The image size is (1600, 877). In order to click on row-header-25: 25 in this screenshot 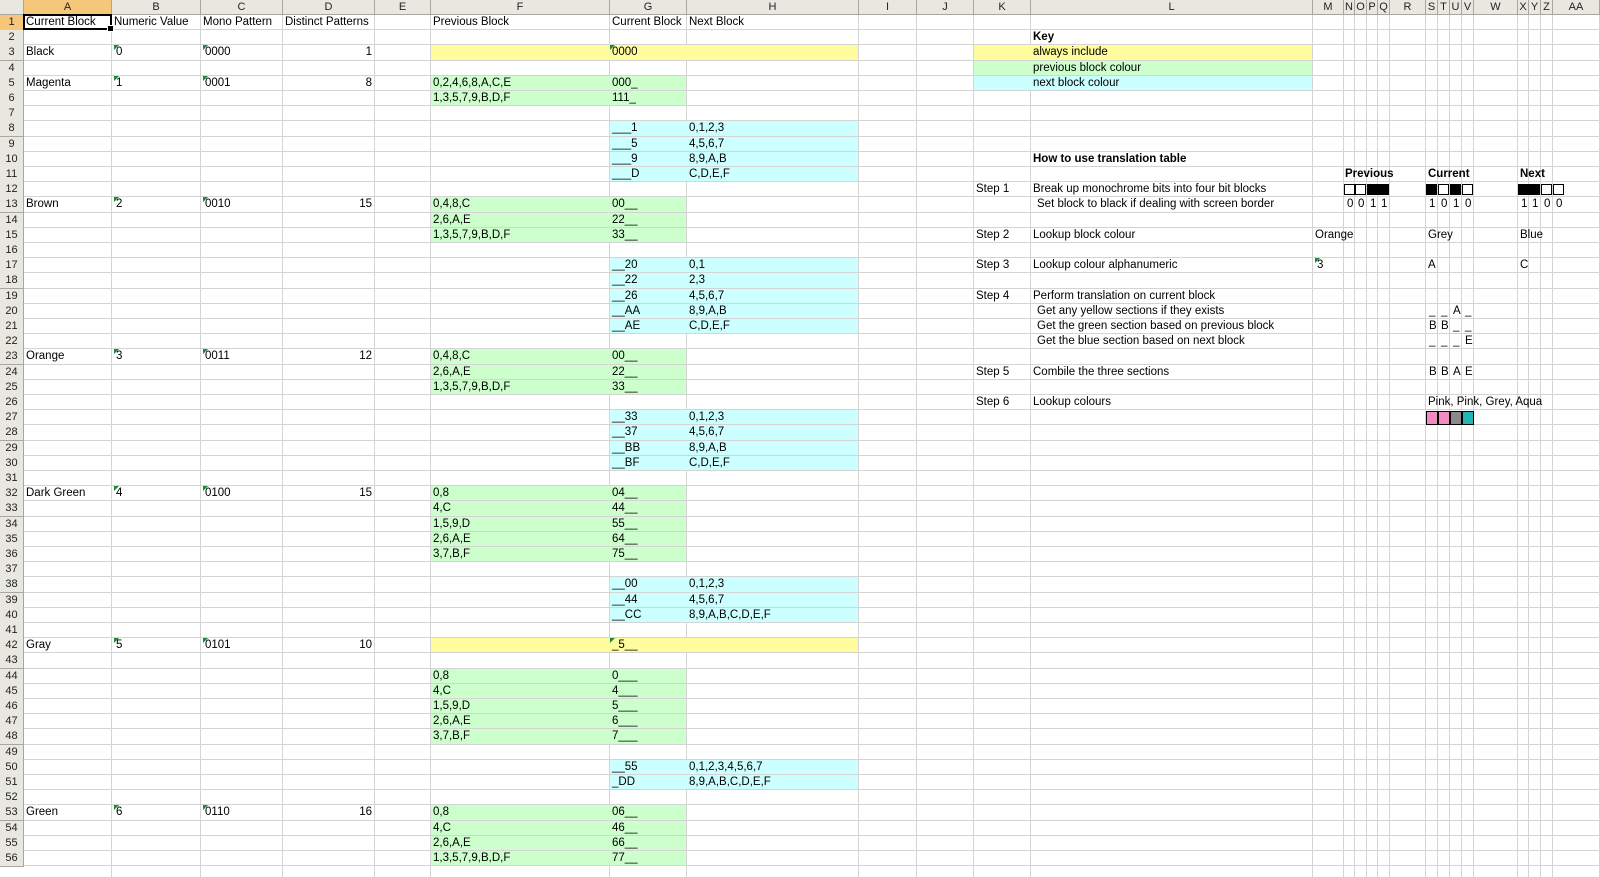, I will do `click(12, 387)`.